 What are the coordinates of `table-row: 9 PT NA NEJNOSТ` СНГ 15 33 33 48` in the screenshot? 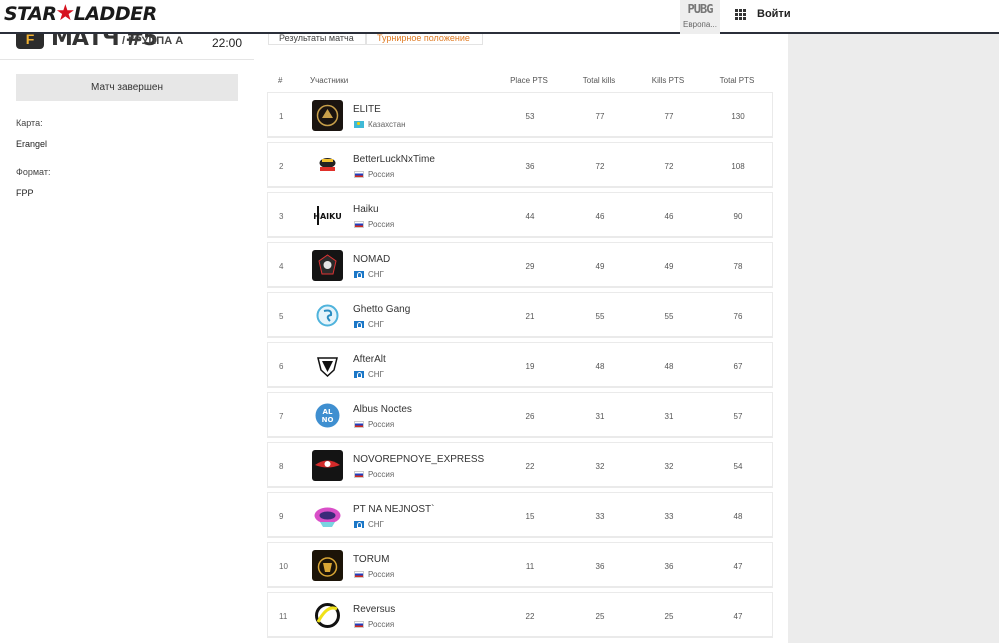 It's located at (520, 515).